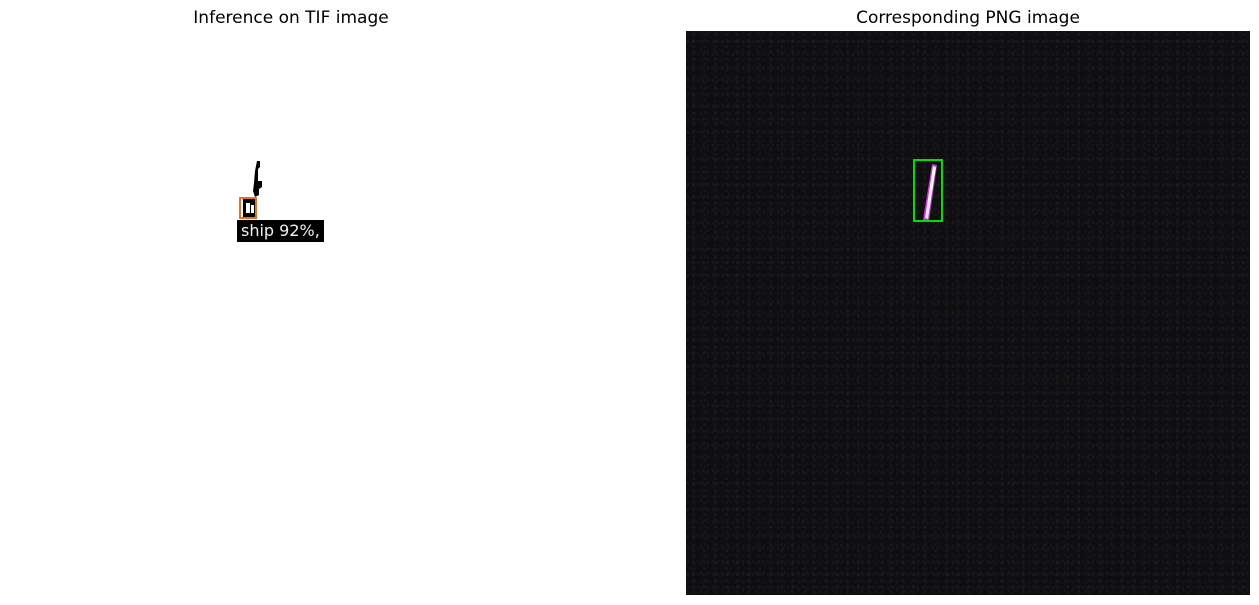 This screenshot has height=605, width=1259. Describe the element at coordinates (250, 190) in the screenshot. I see `tif-ship-drawing` at that location.